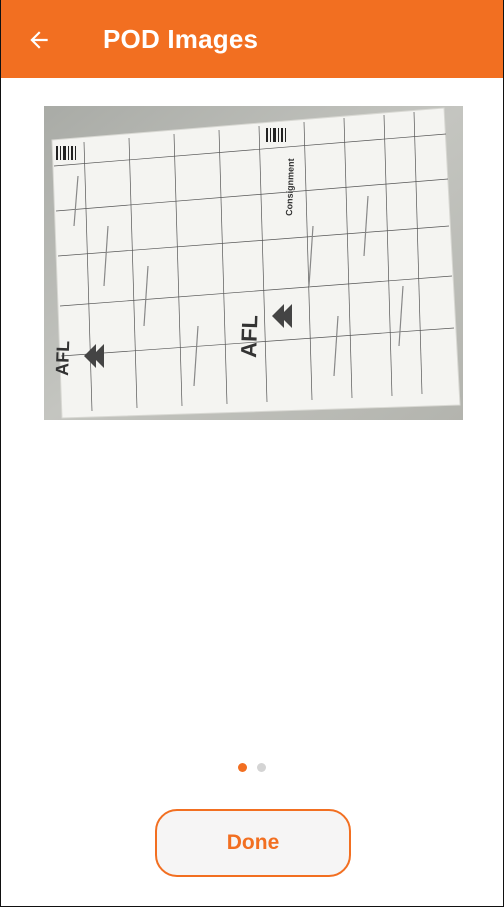 The height and width of the screenshot is (907, 504). I want to click on arrow-left-icon, so click(39, 40).